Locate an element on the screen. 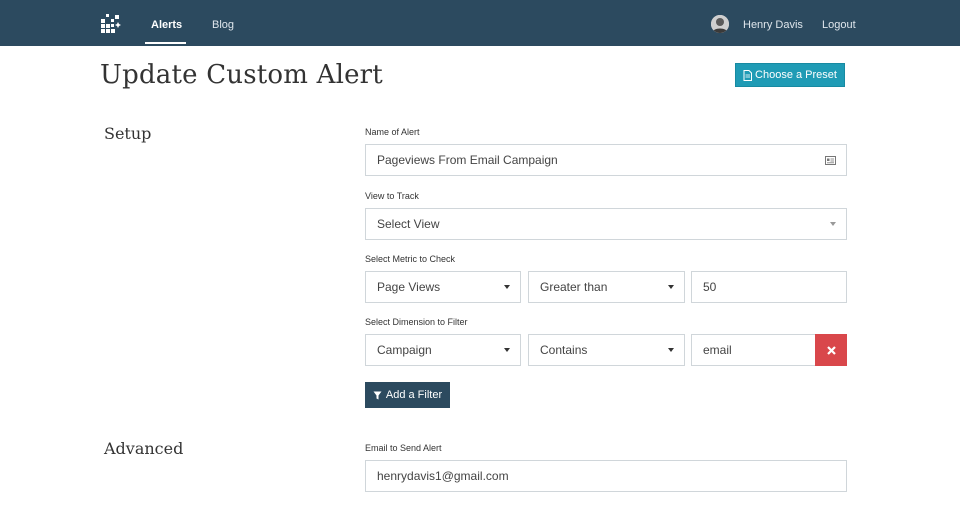  filter-icon is located at coordinates (377, 395).